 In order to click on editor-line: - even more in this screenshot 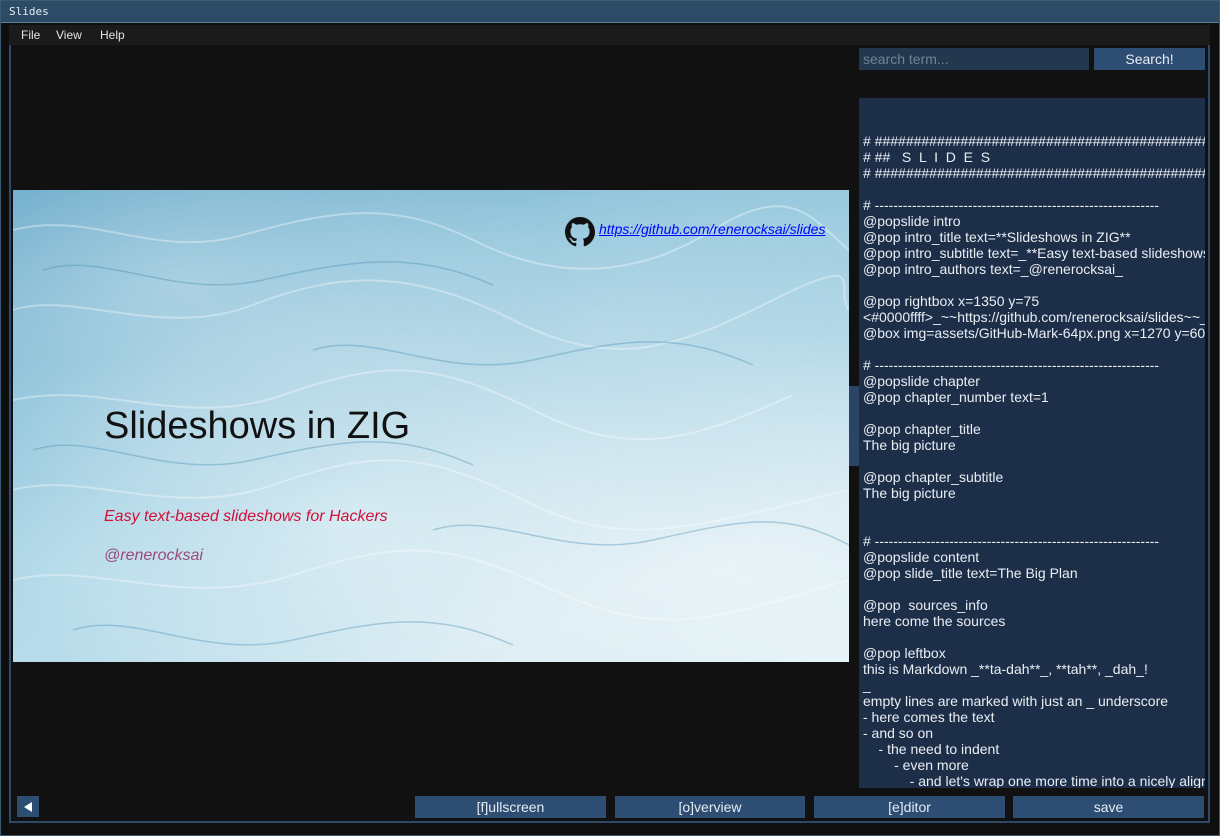, I will do `click(1034, 765)`.